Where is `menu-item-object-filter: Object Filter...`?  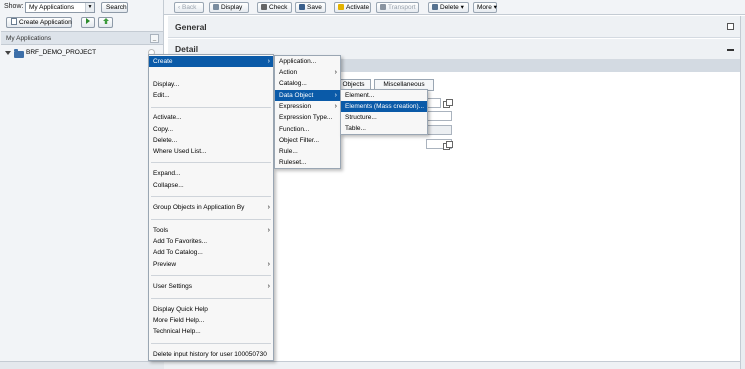 menu-item-object-filter: Object Filter... is located at coordinates (307, 140).